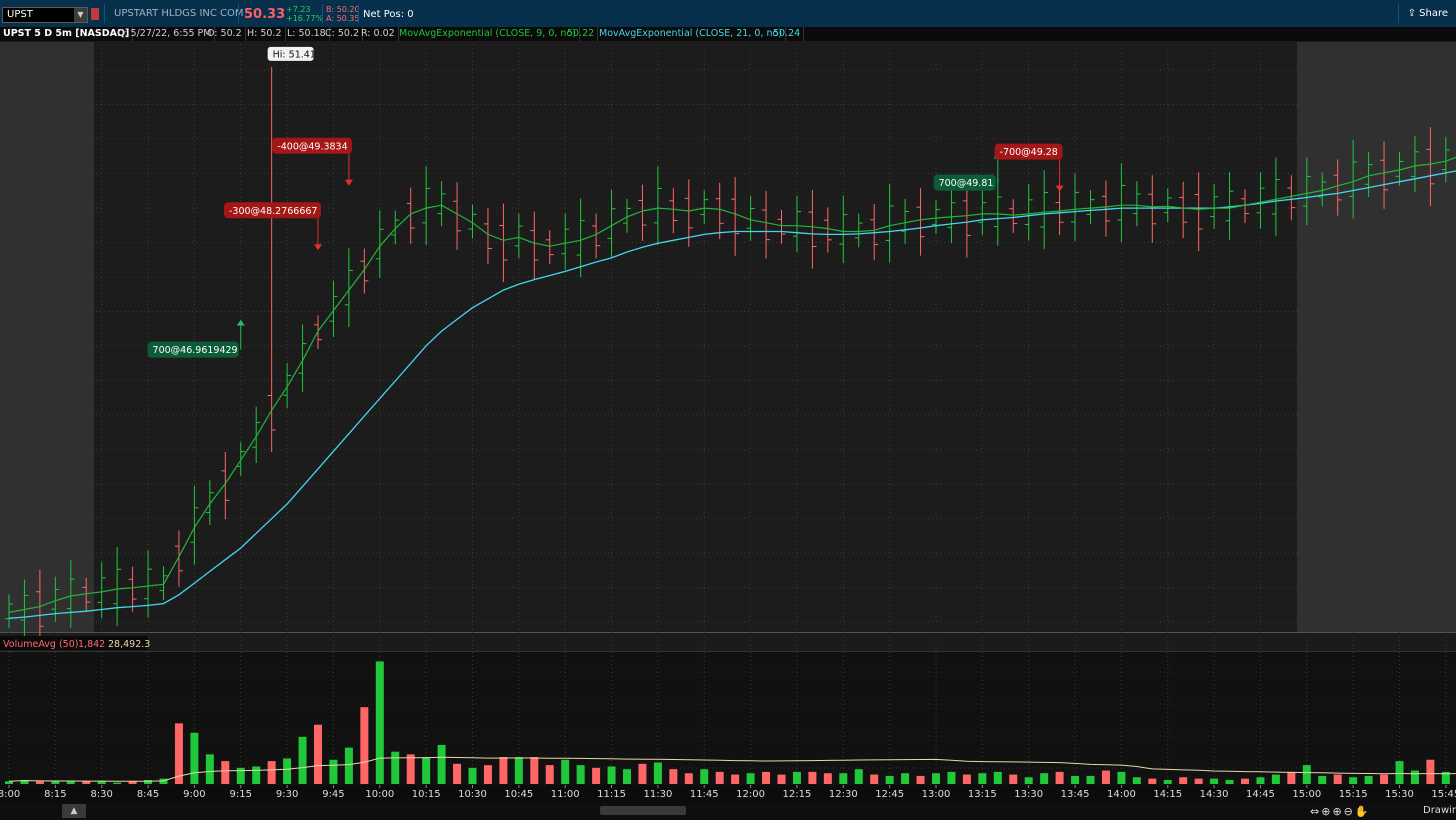  What do you see at coordinates (55, 794) in the screenshot?
I see `x-tick-label: 8:15` at bounding box center [55, 794].